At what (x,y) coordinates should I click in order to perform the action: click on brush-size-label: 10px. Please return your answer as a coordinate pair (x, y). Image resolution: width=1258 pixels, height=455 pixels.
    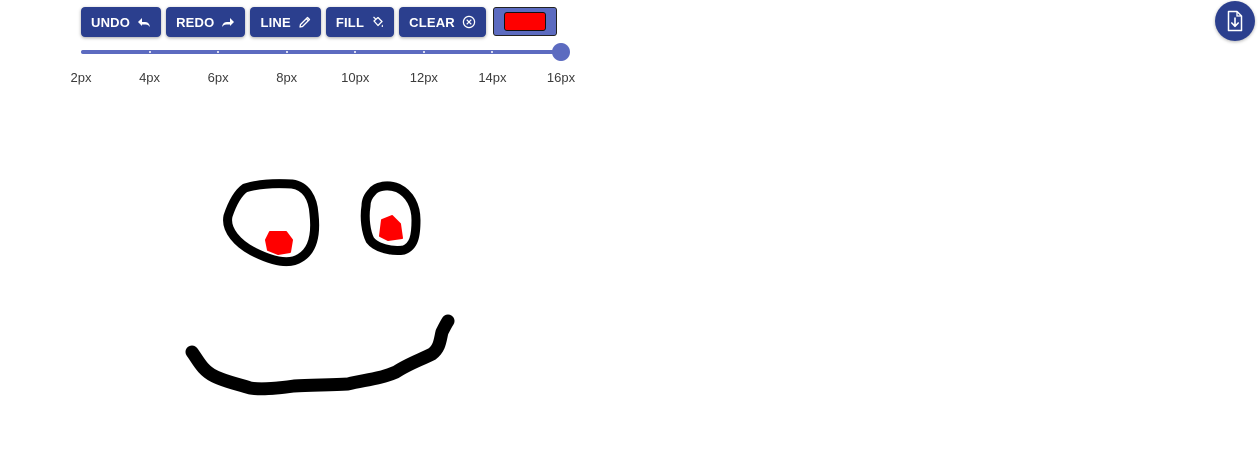
    Looking at the image, I should click on (355, 77).